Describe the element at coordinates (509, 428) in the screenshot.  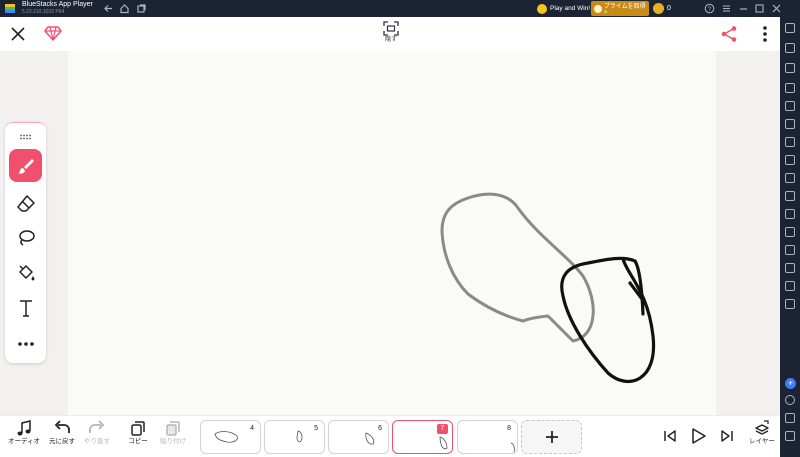
I see `frame-number: 8` at that location.